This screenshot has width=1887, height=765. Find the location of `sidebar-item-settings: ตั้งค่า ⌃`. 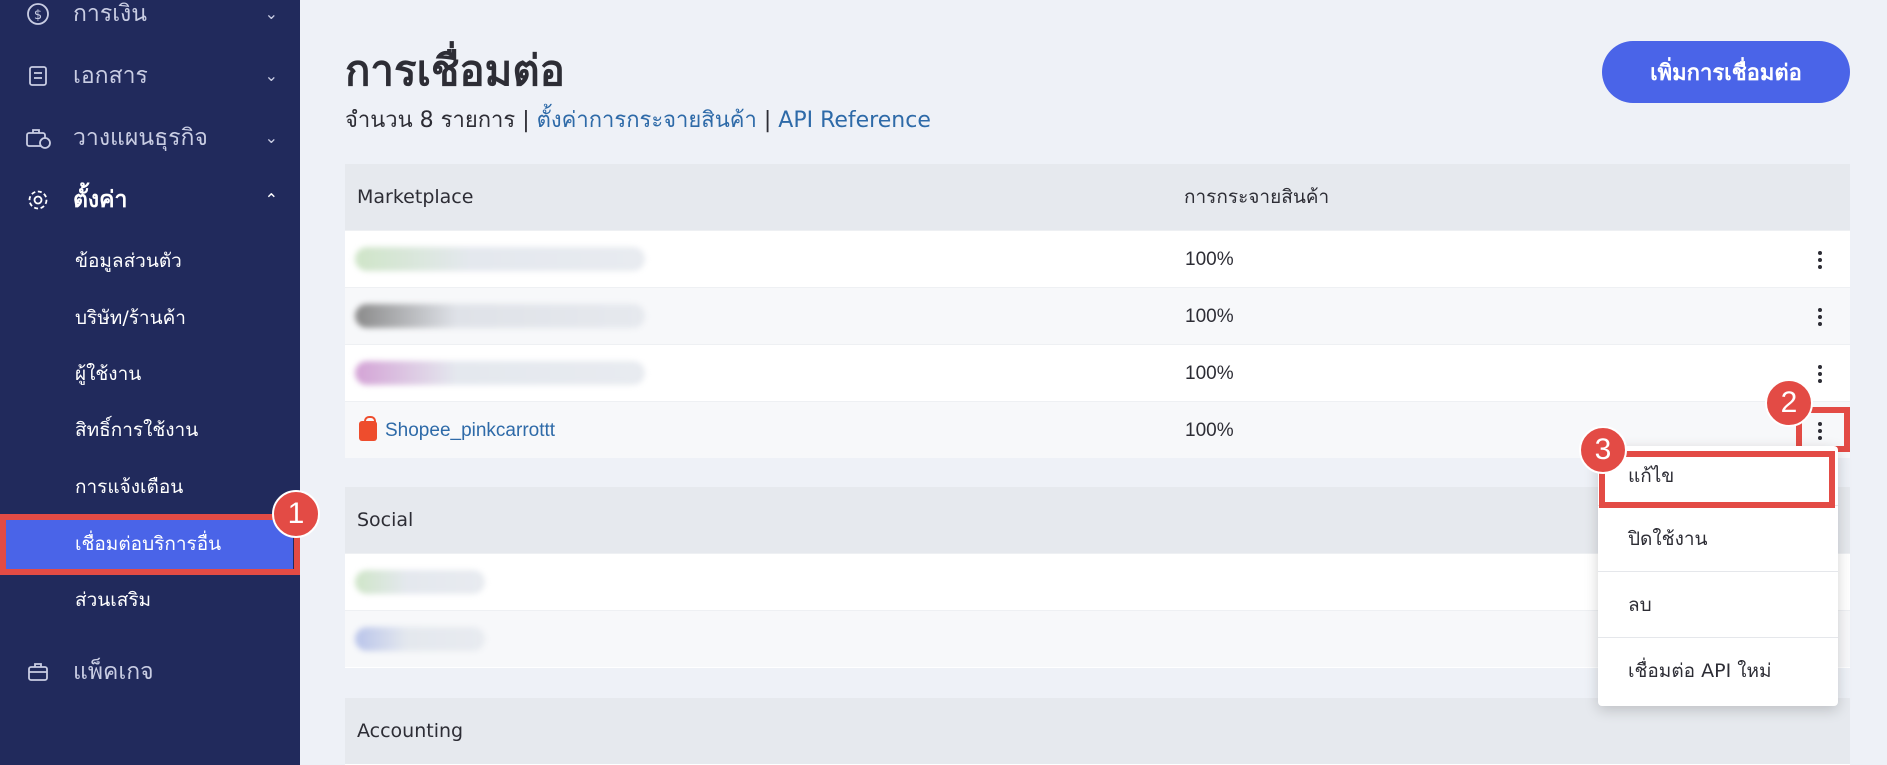

sidebar-item-settings: ตั้งค่า ⌃ is located at coordinates (150, 200).